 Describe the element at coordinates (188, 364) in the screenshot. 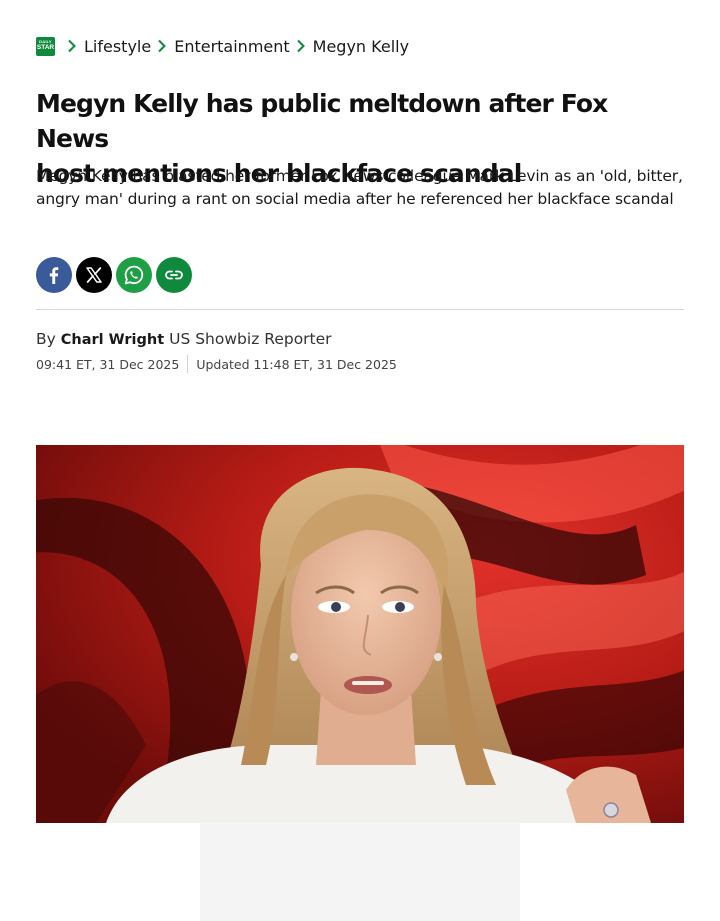

I see `timestamp-divider` at that location.